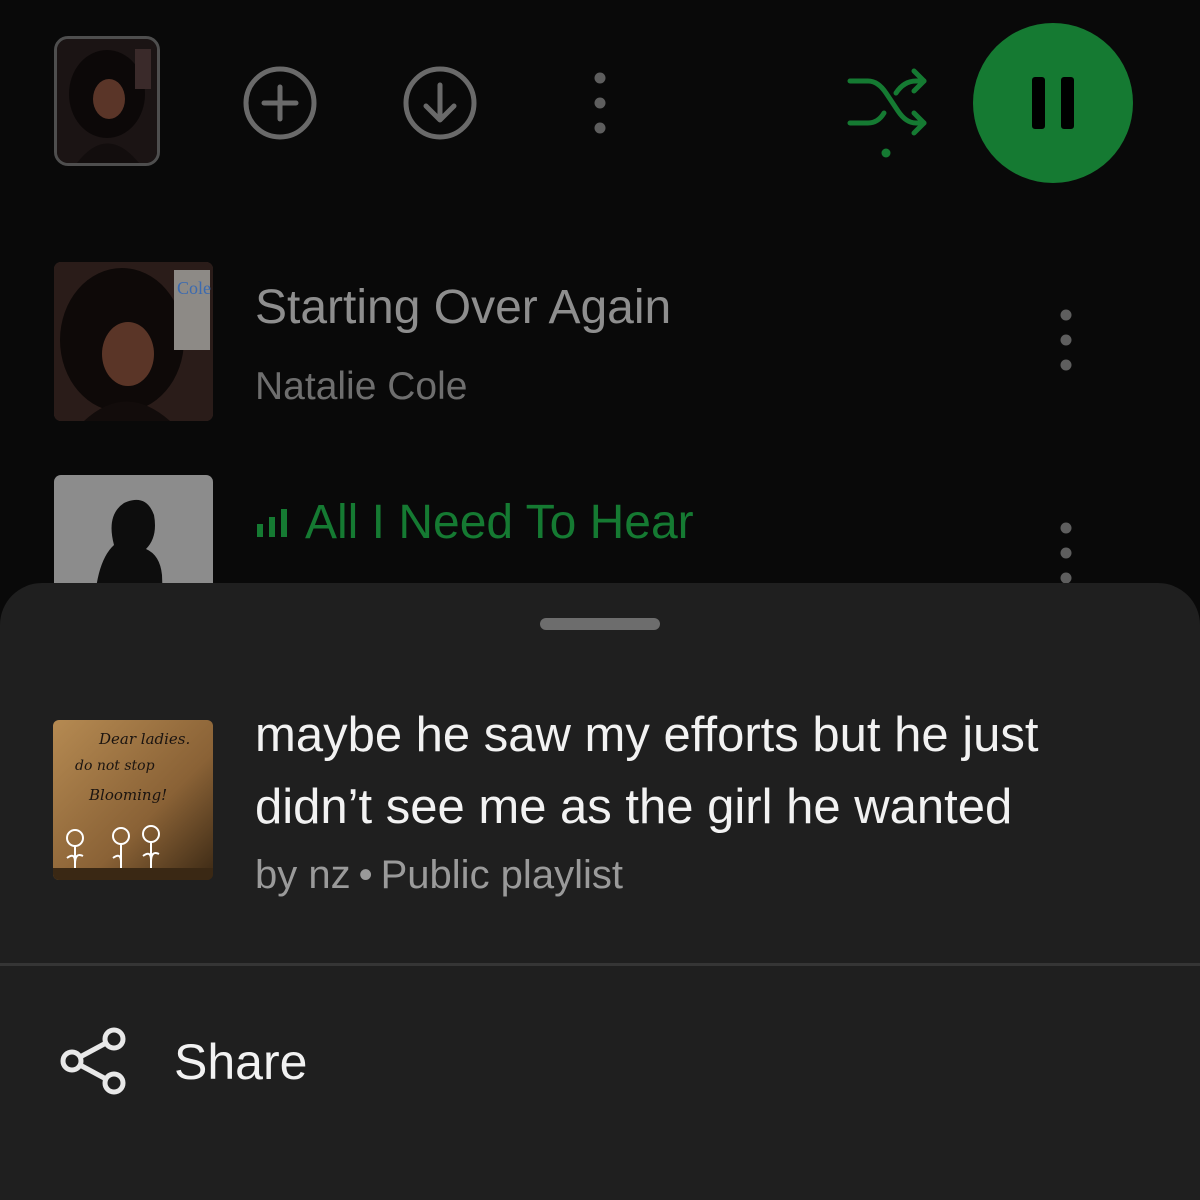  I want to click on playlist-meta: by nz • Public playlist, so click(439, 875).